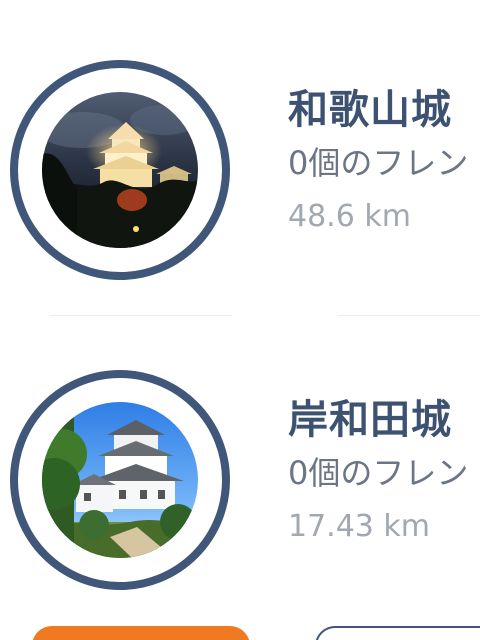 The height and width of the screenshot is (640, 480). Describe the element at coordinates (384, 420) in the screenshot. I see `castle-name: 岸和田城` at that location.